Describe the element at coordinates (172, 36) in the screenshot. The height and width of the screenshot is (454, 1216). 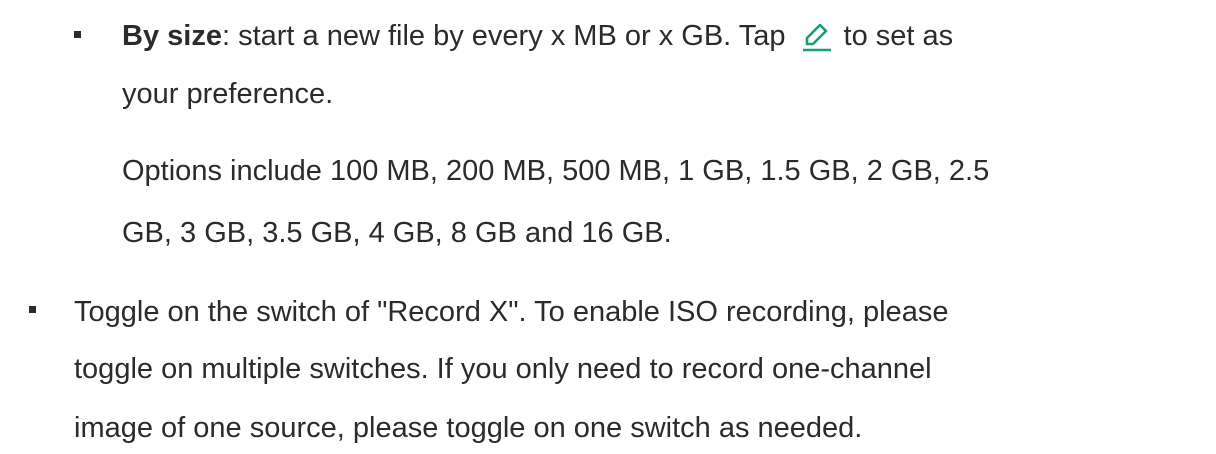
I see `size-option-term: By size` at that location.